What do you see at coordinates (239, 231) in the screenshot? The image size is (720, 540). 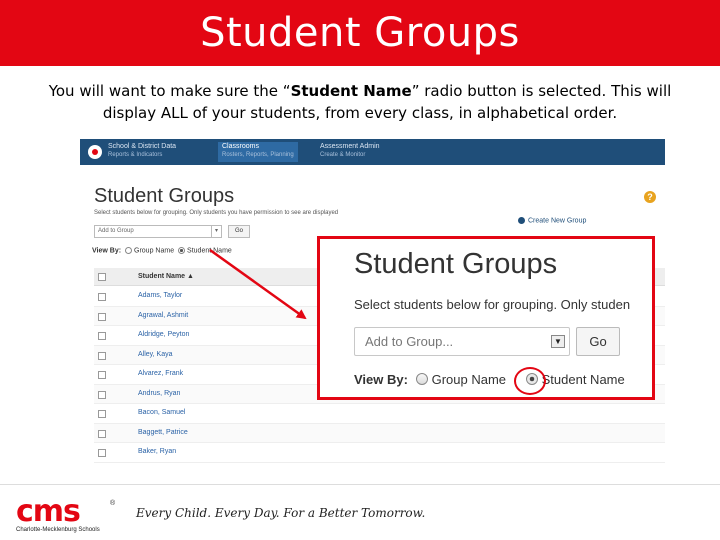 I see `go-button: Go` at bounding box center [239, 231].